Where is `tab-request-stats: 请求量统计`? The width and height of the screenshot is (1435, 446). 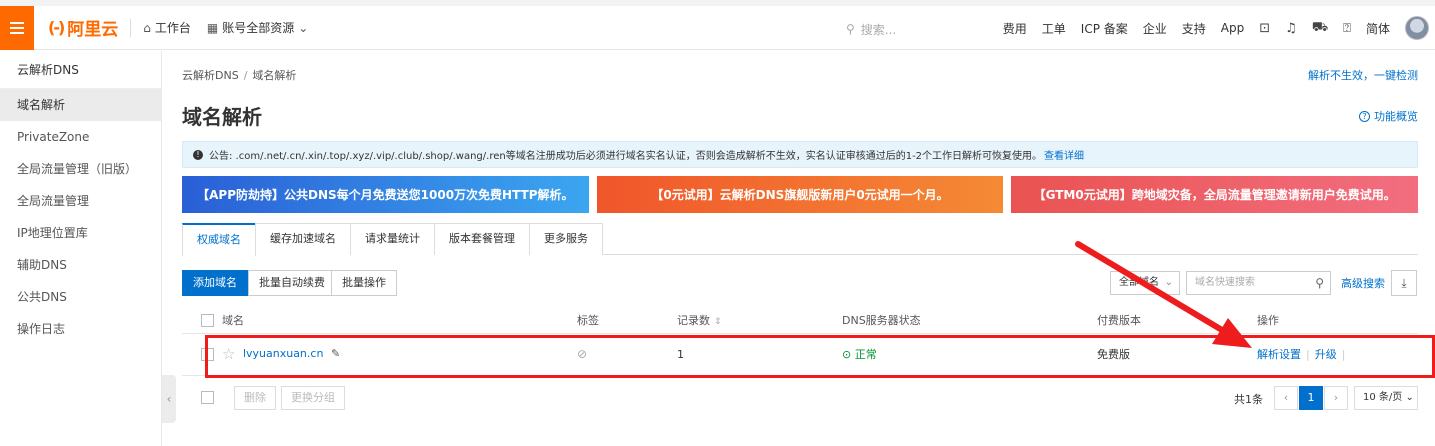 tab-request-stats: 请求量统计 is located at coordinates (392, 239).